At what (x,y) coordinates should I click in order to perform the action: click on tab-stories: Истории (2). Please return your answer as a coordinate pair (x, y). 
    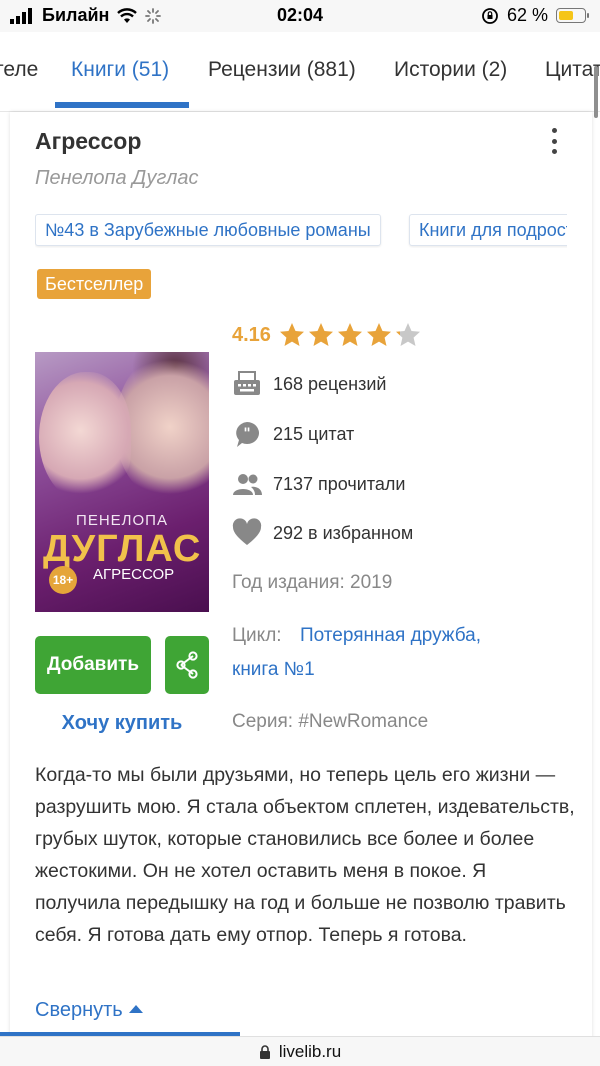
    Looking at the image, I should click on (450, 70).